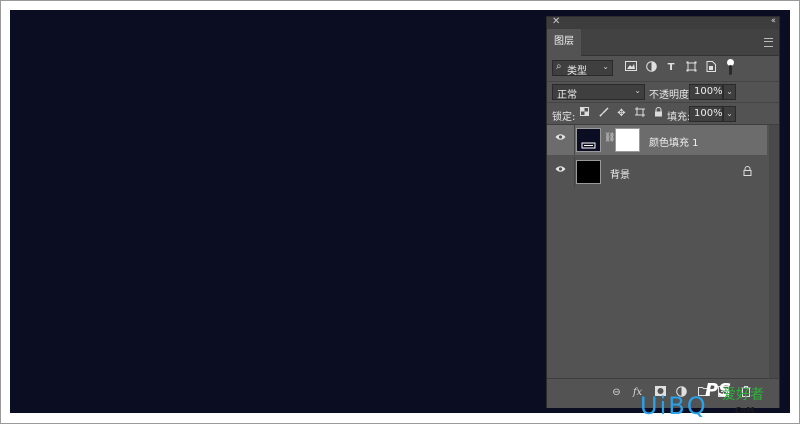  I want to click on filter-toggle, so click(730, 68).